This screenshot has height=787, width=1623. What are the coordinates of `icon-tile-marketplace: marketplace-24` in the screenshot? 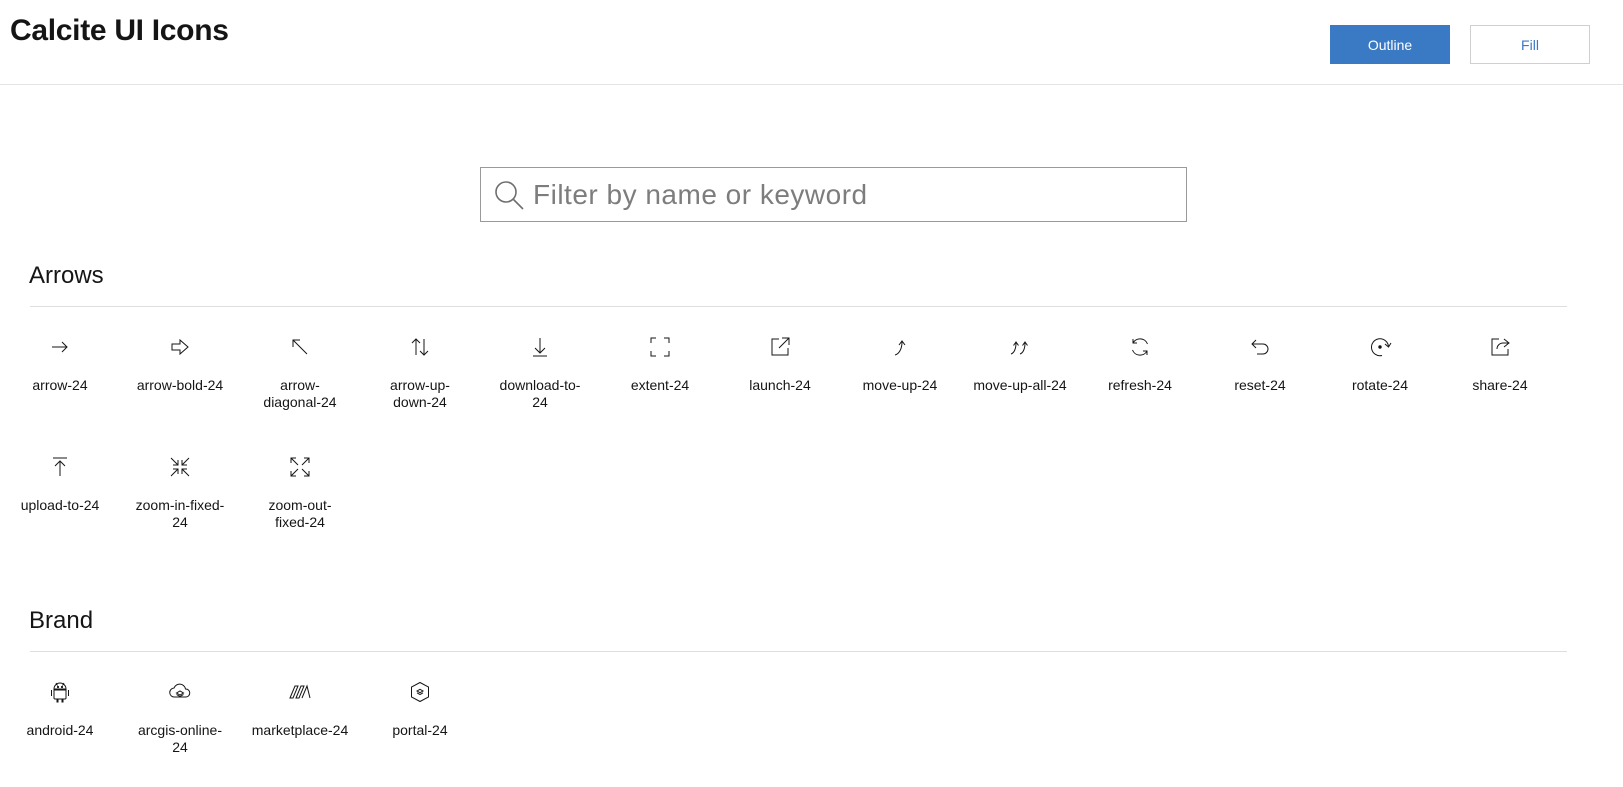 It's located at (300, 709).